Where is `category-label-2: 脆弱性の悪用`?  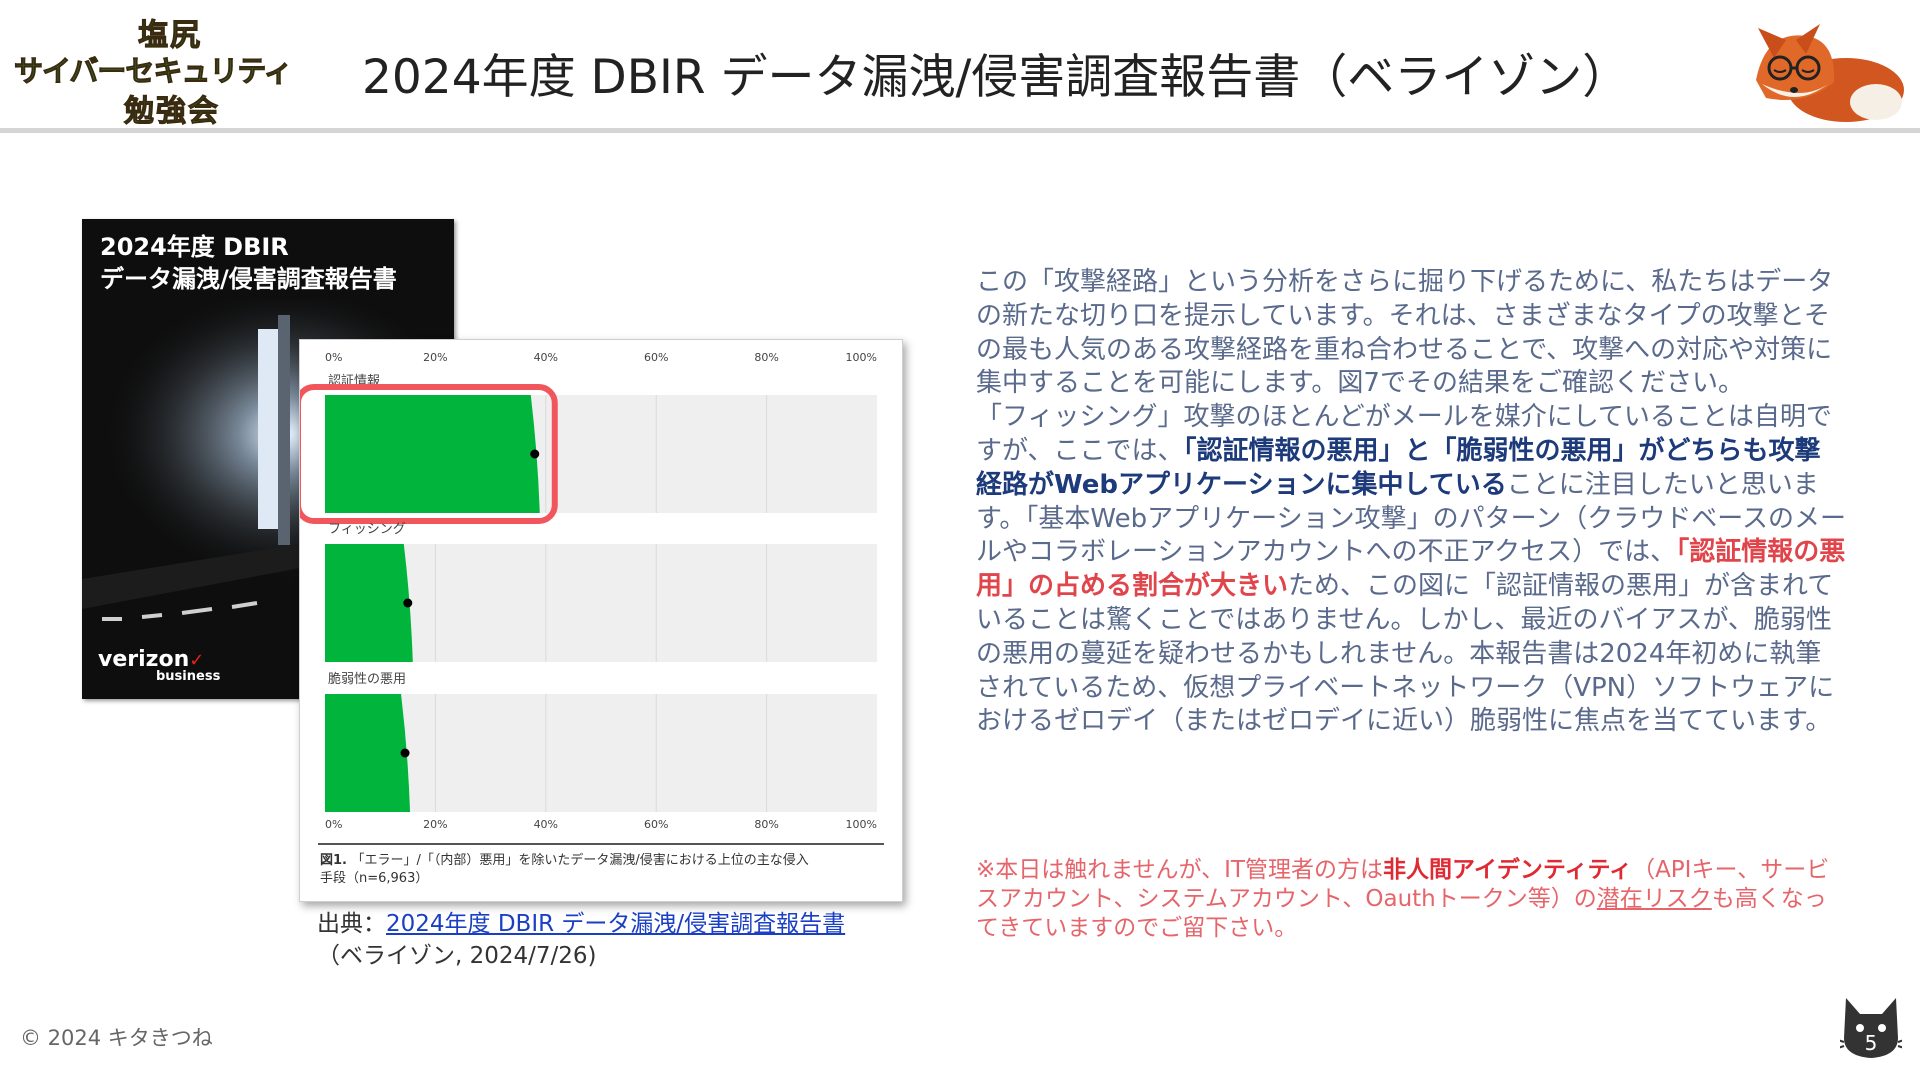
category-label-2: 脆弱性の悪用 is located at coordinates (367, 679).